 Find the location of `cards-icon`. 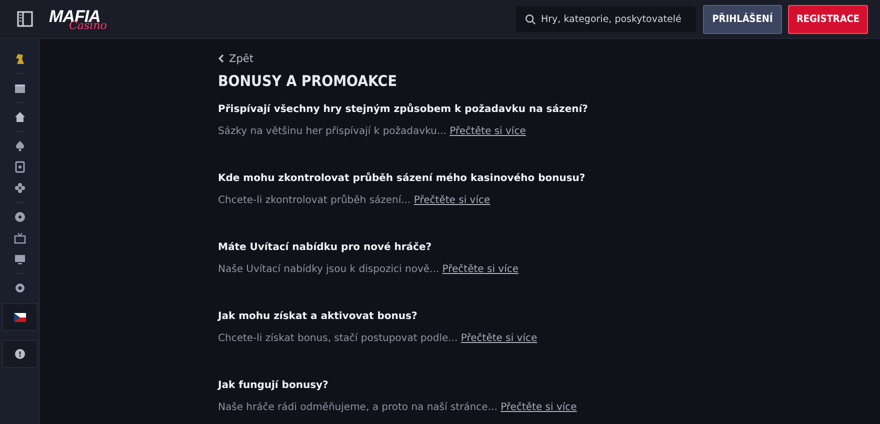

cards-icon is located at coordinates (20, 167).